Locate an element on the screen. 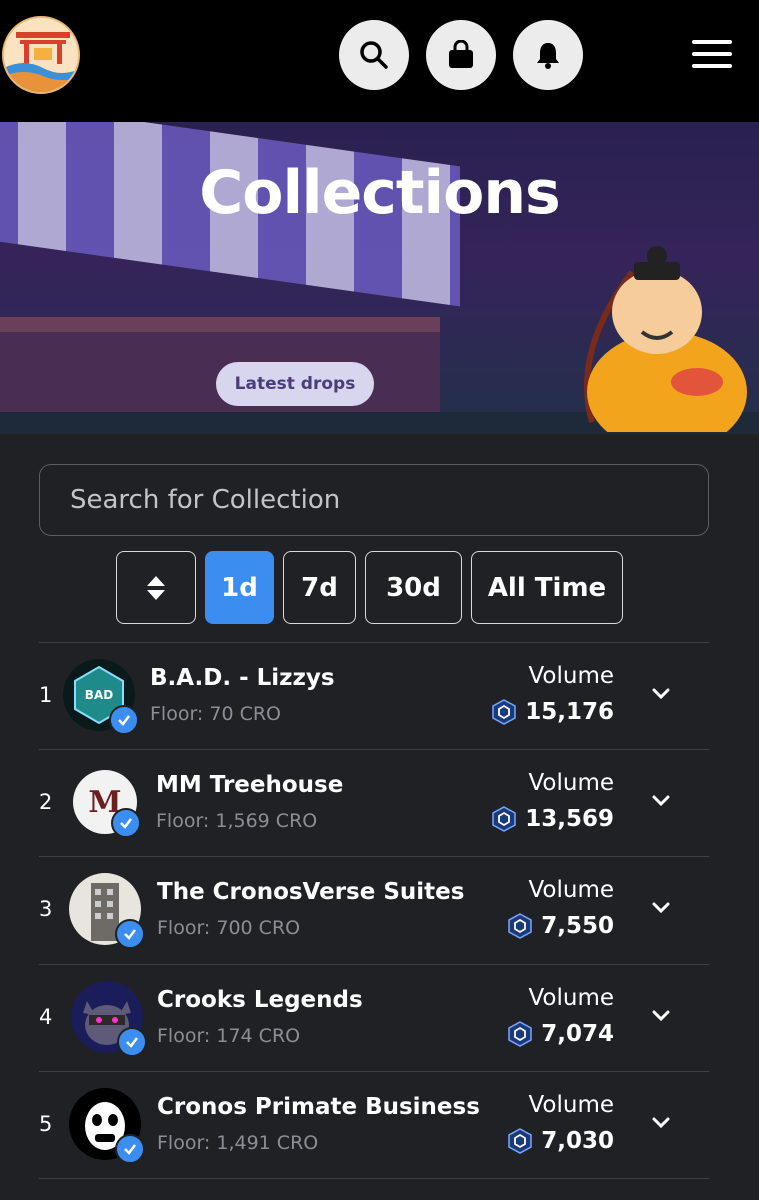  rank-number: 3 is located at coordinates (46, 909).